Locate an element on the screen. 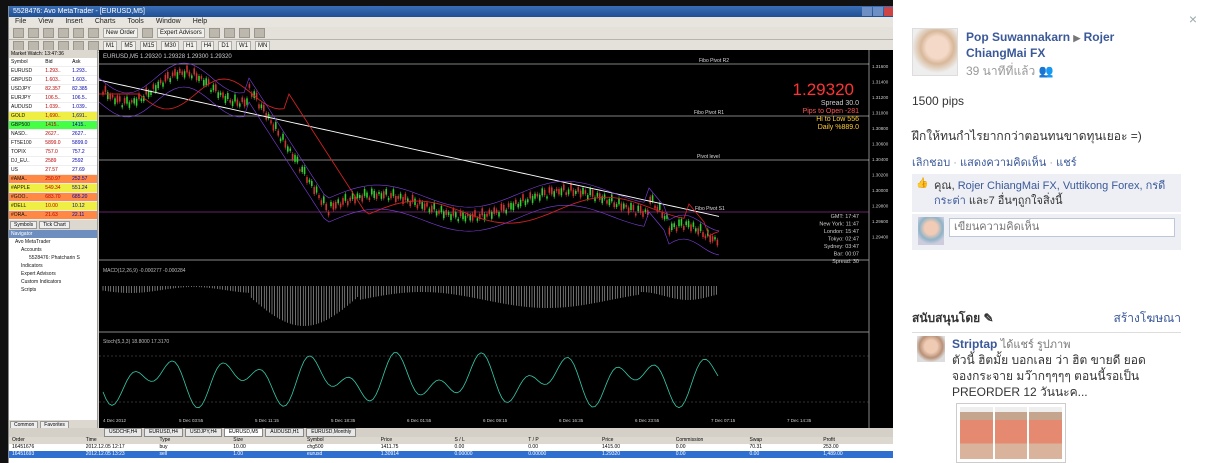  col-ask: Ask is located at coordinates (83, 62).